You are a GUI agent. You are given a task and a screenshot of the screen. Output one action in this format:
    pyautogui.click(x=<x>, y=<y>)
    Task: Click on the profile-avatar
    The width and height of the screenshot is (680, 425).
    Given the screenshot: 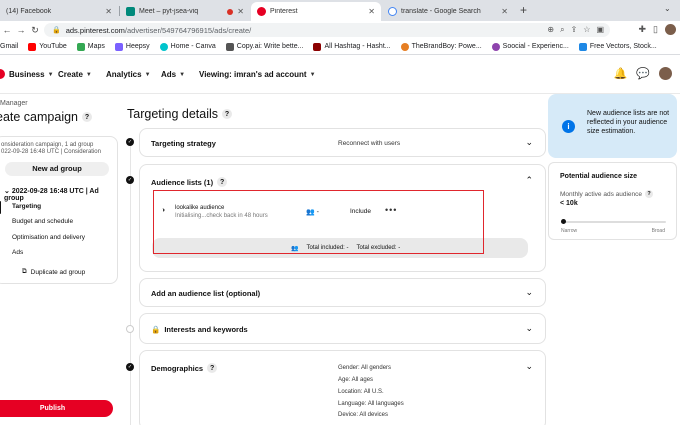 What is the action you would take?
    pyautogui.click(x=670, y=29)
    